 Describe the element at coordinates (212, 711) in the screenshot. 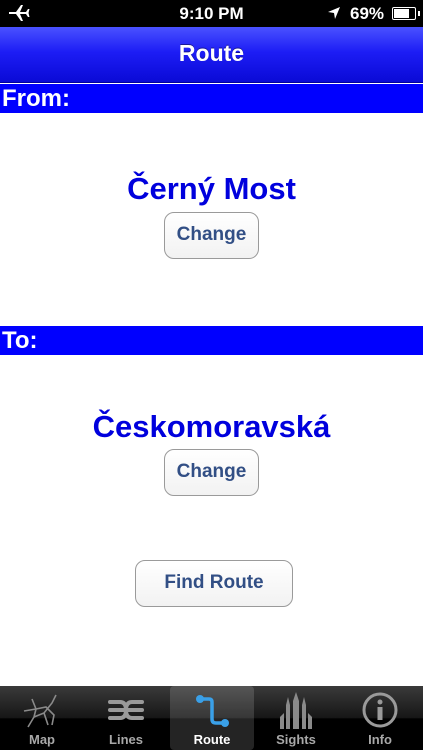

I see `route-icon` at that location.